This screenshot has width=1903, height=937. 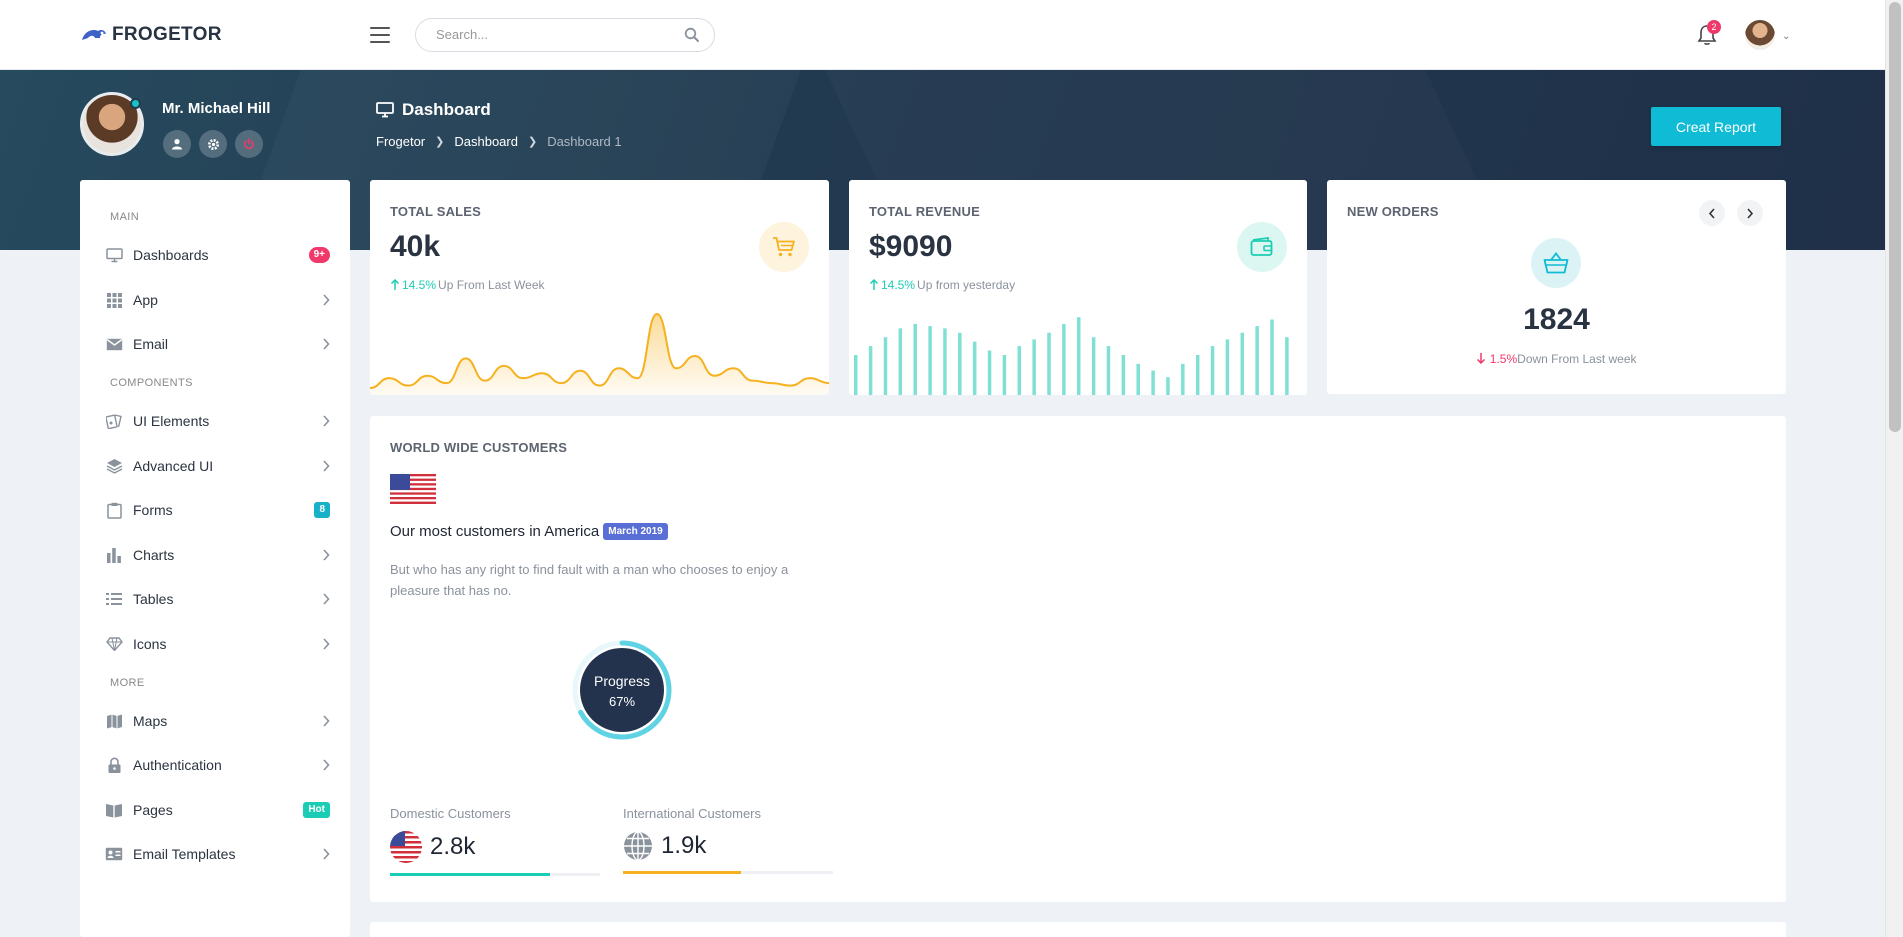 What do you see at coordinates (215, 644) in the screenshot?
I see `sidebar-item-icons: Icons` at bounding box center [215, 644].